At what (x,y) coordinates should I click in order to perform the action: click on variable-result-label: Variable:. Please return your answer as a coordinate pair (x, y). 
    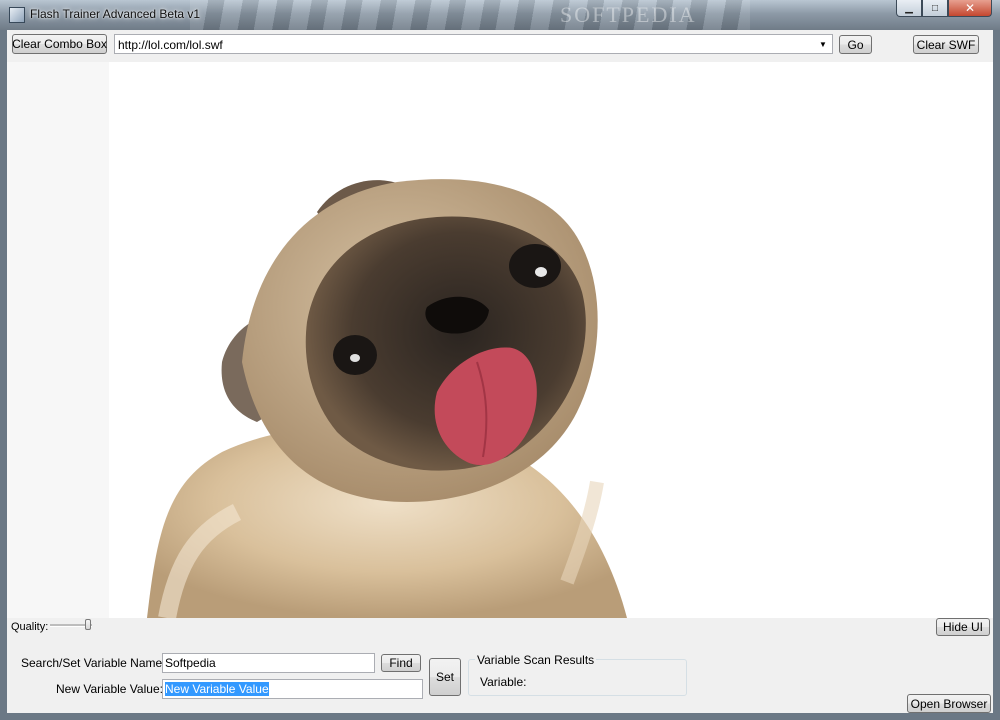
    Looking at the image, I should click on (503, 682).